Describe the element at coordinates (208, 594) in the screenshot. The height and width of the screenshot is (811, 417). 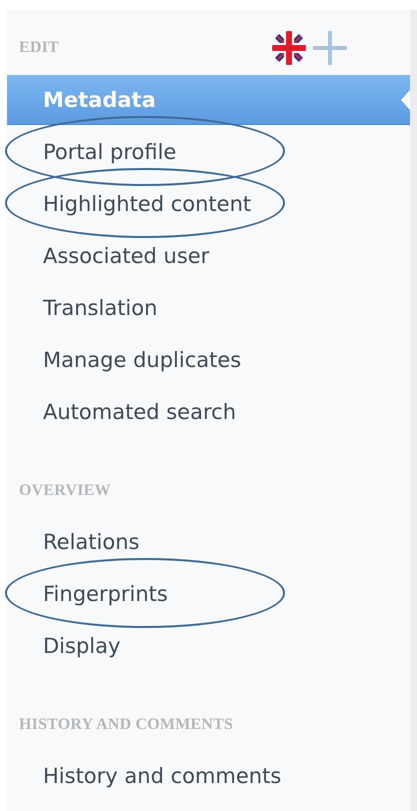
I see `nav-item: Fingerprints` at that location.